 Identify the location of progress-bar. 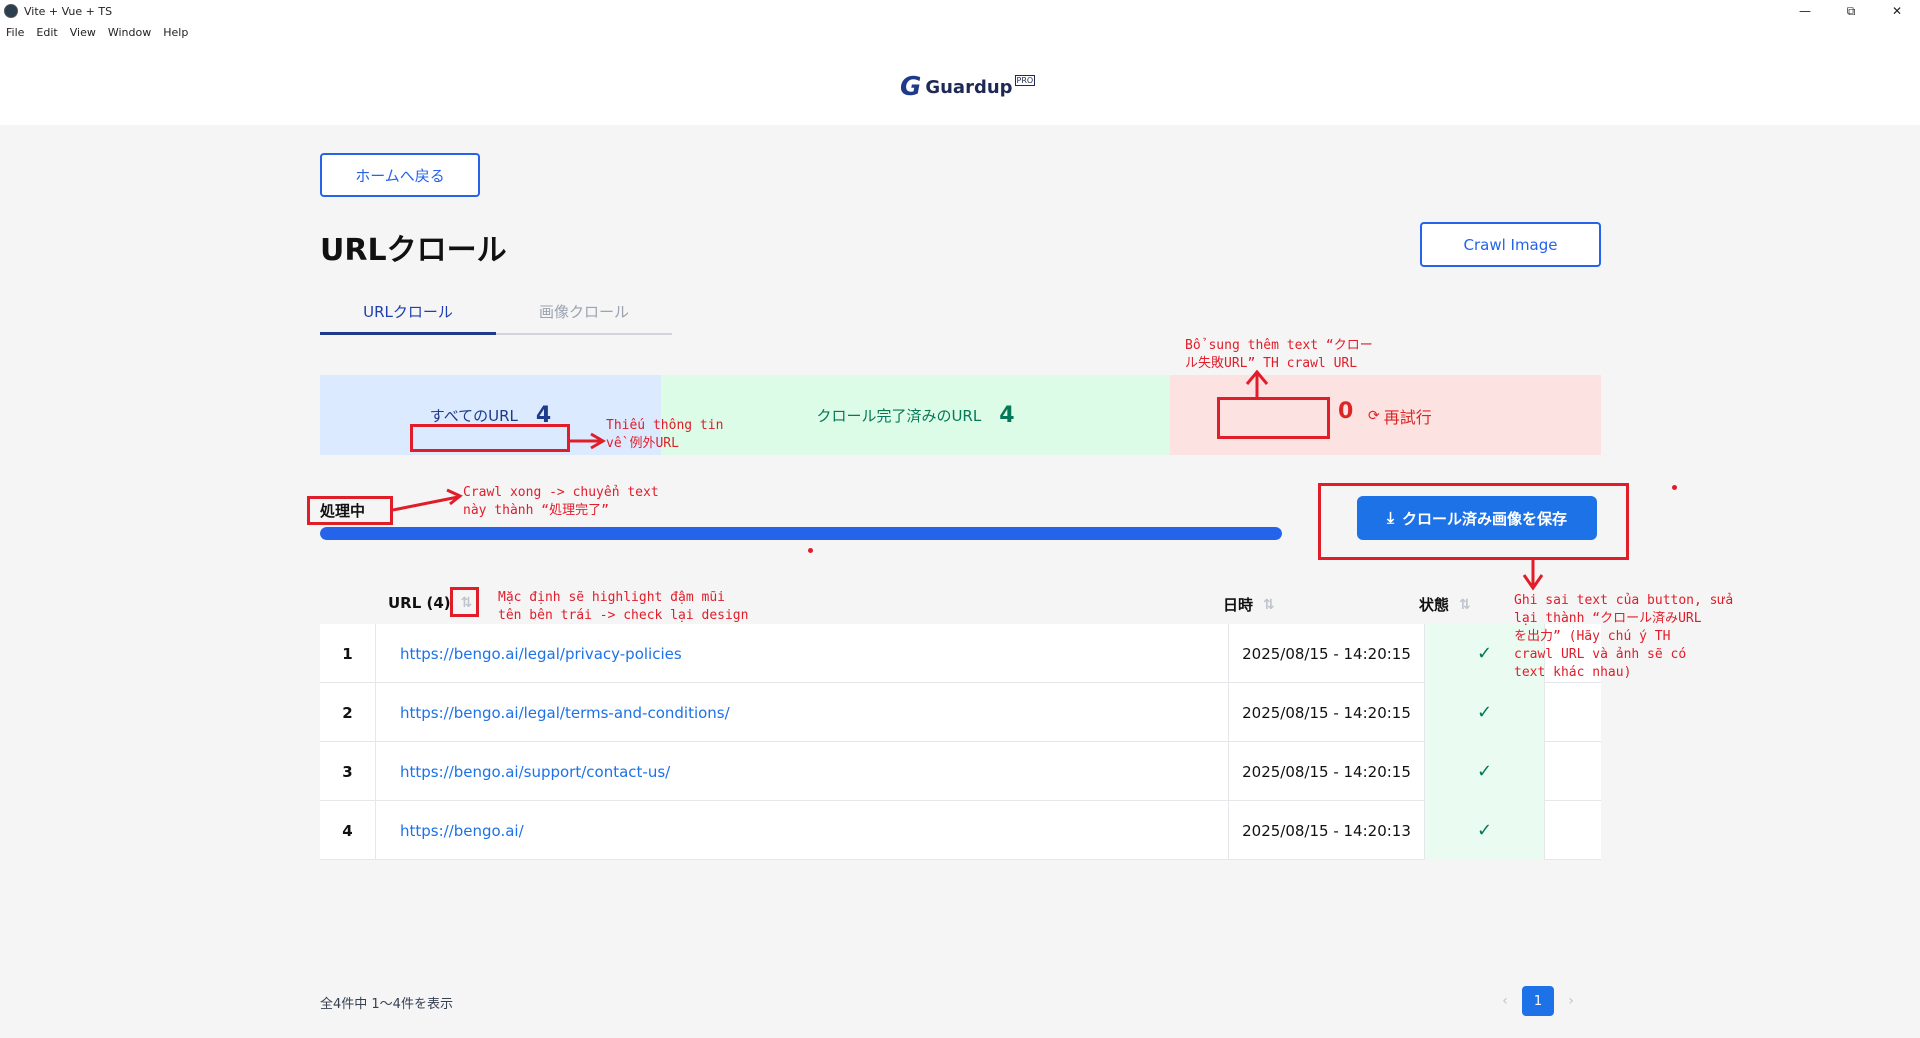
(801, 533).